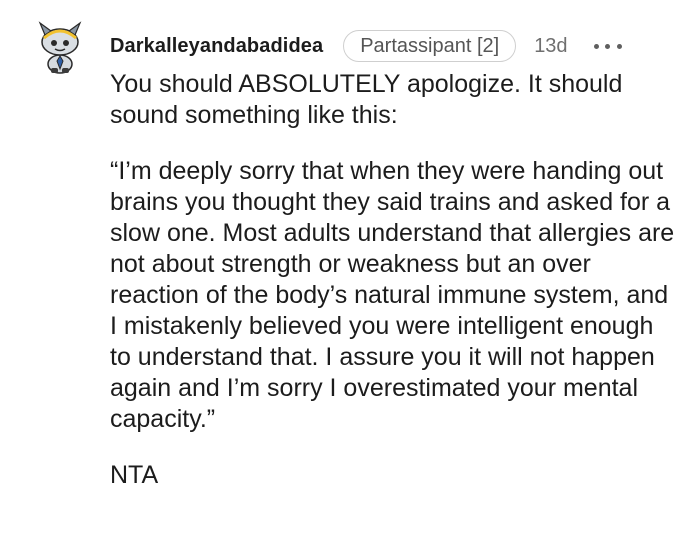 Image resolution: width=700 pixels, height=552 pixels. I want to click on ellipsis-icon, so click(607, 46).